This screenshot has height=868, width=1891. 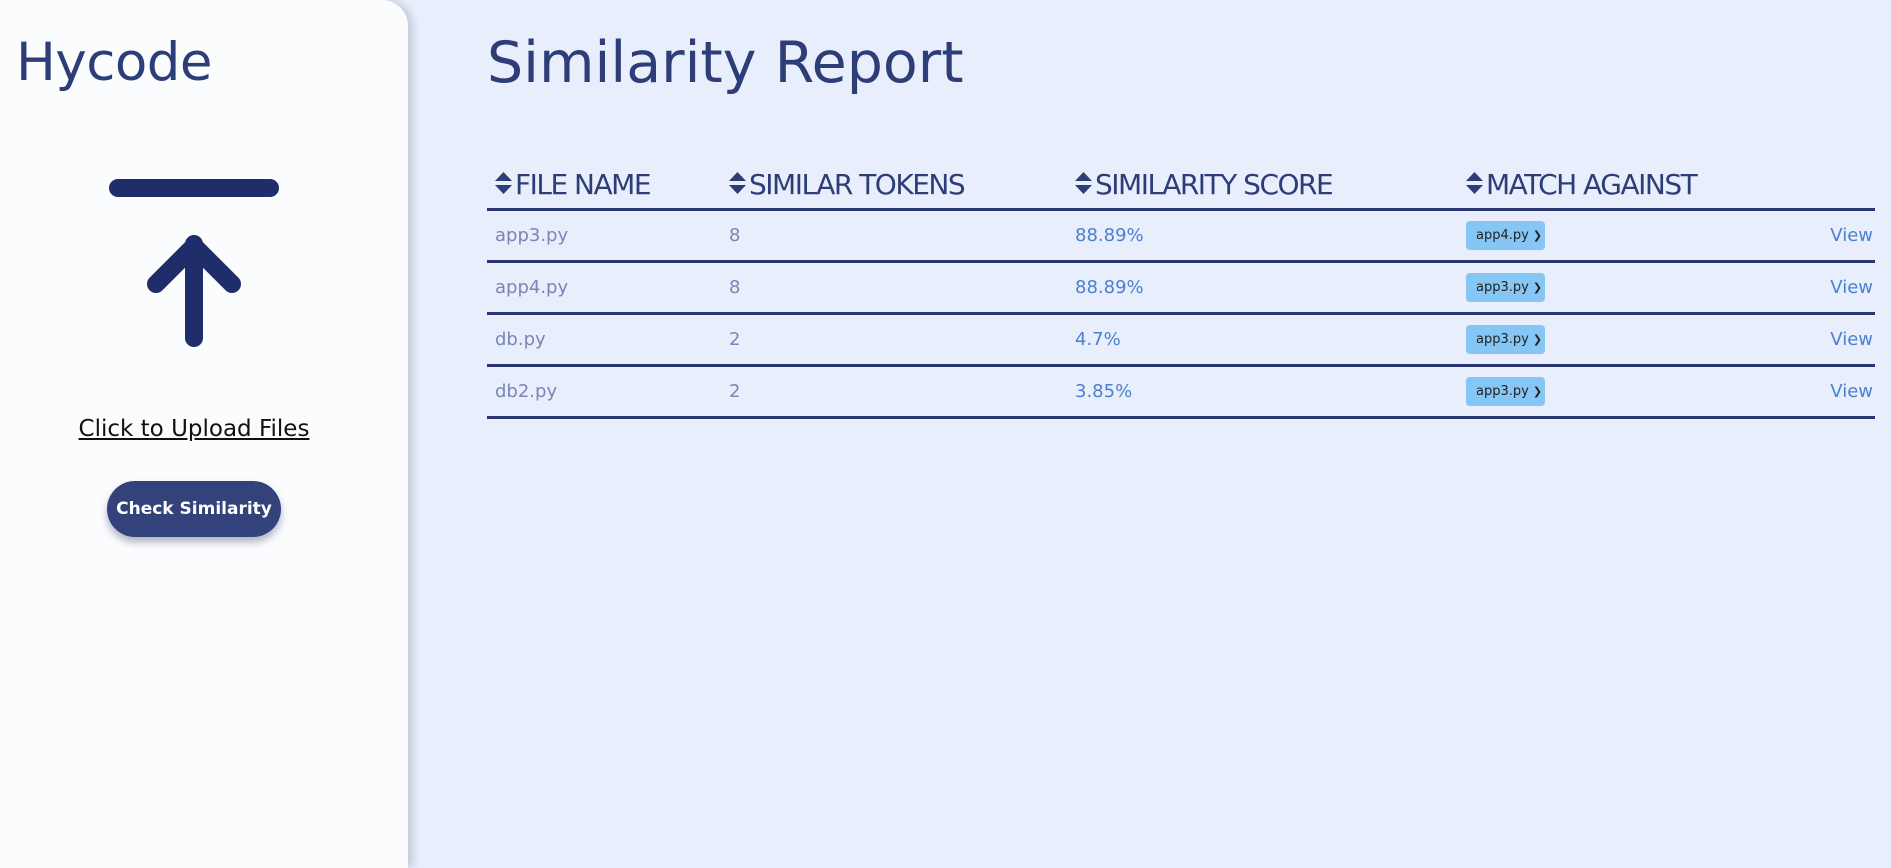 I want to click on select-value: app4.py, so click(x=1502, y=235).